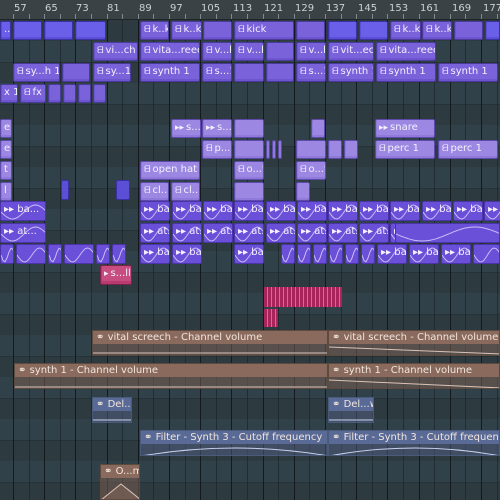  Describe the element at coordinates (249, 170) in the screenshot. I see `pattern-clip-ot1: ᗺ o...t` at that location.